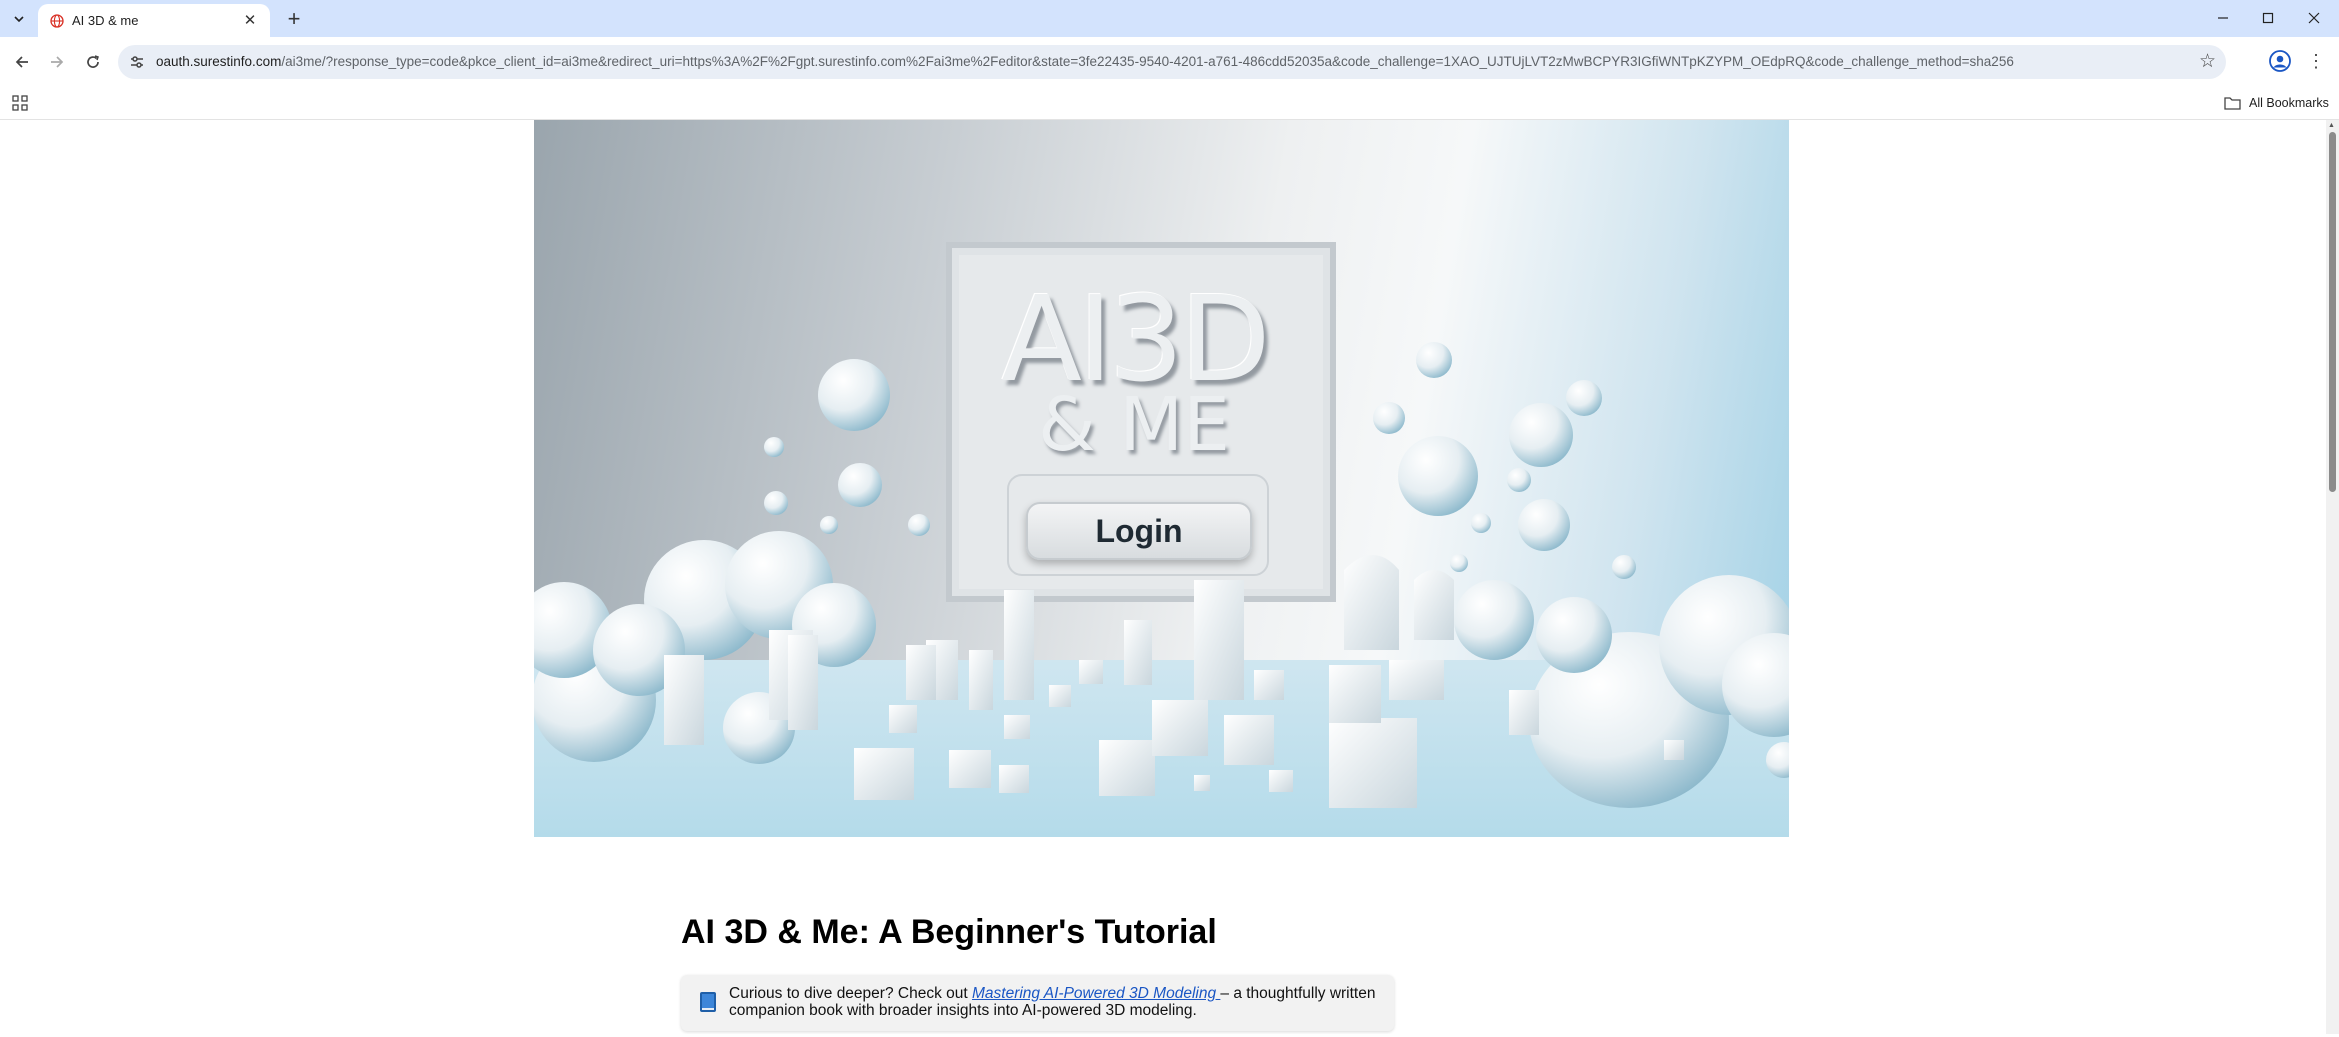 This screenshot has width=2339, height=1037. Describe the element at coordinates (154, 20) in the screenshot. I see `tab-active: AI 3D & me ✕` at that location.